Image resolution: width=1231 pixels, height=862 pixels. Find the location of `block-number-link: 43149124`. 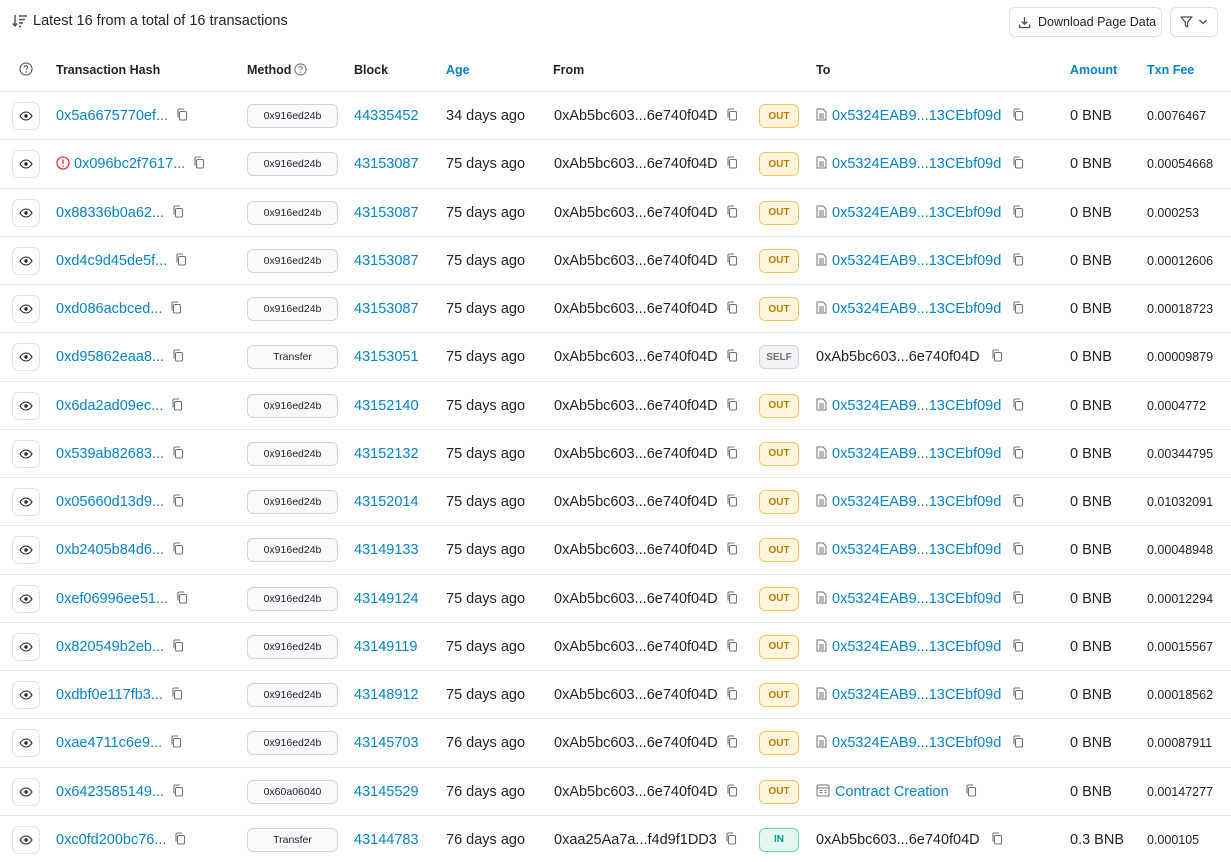

block-number-link: 43149124 is located at coordinates (386, 599).